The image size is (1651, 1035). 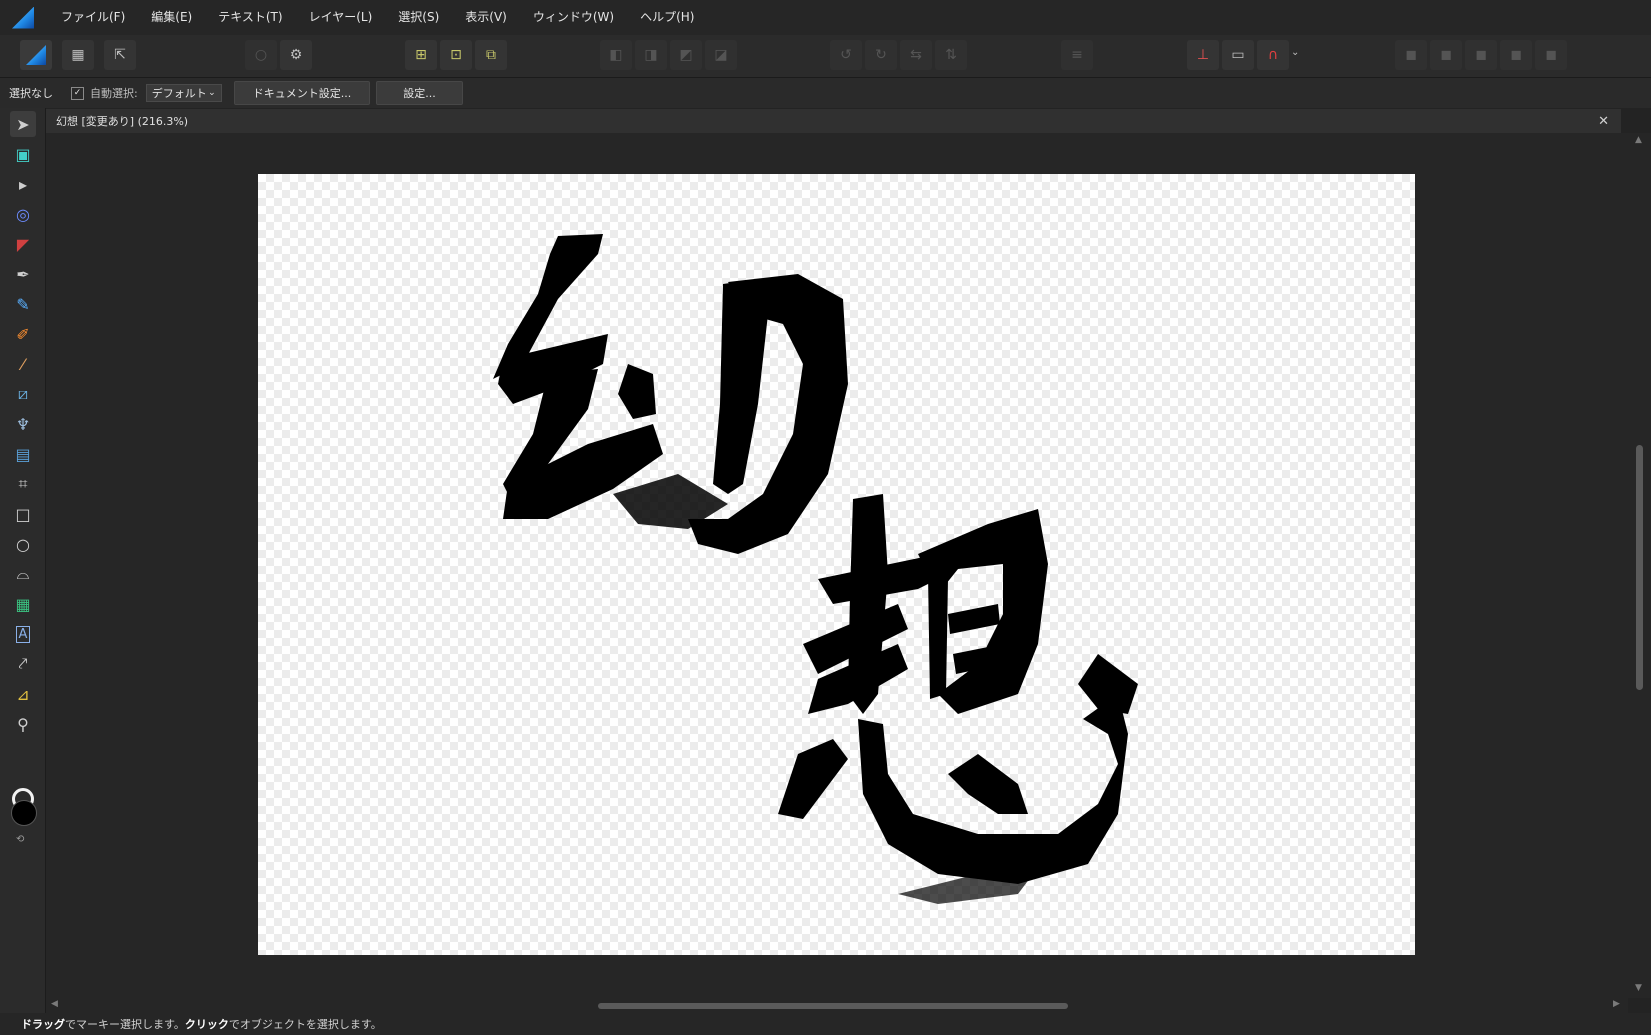 What do you see at coordinates (1295, 52) in the screenshot?
I see `magnet-dropdown-icon: ⌄` at bounding box center [1295, 52].